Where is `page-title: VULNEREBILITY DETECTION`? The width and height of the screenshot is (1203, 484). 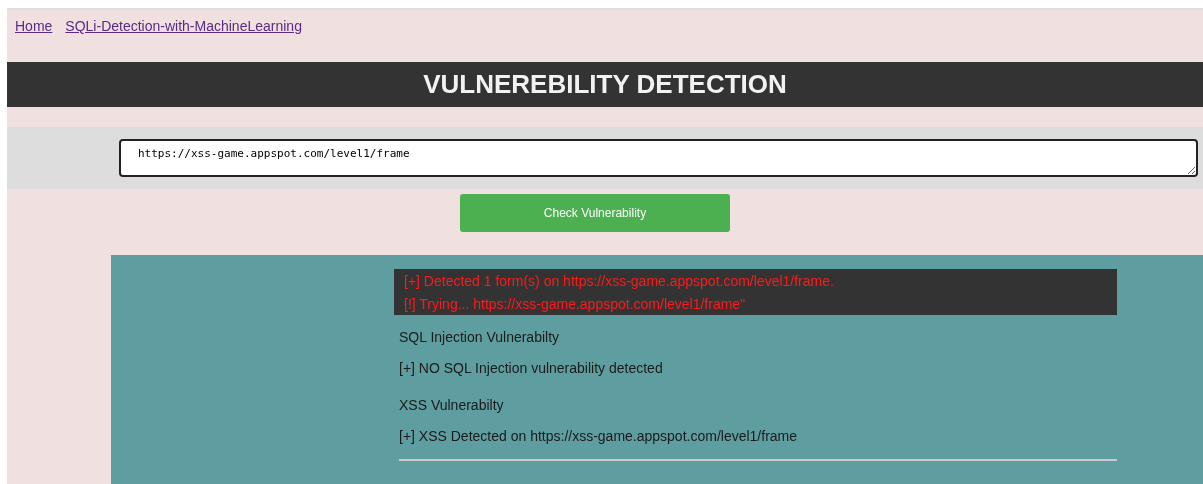 page-title: VULNEREBILITY DETECTION is located at coordinates (605, 84).